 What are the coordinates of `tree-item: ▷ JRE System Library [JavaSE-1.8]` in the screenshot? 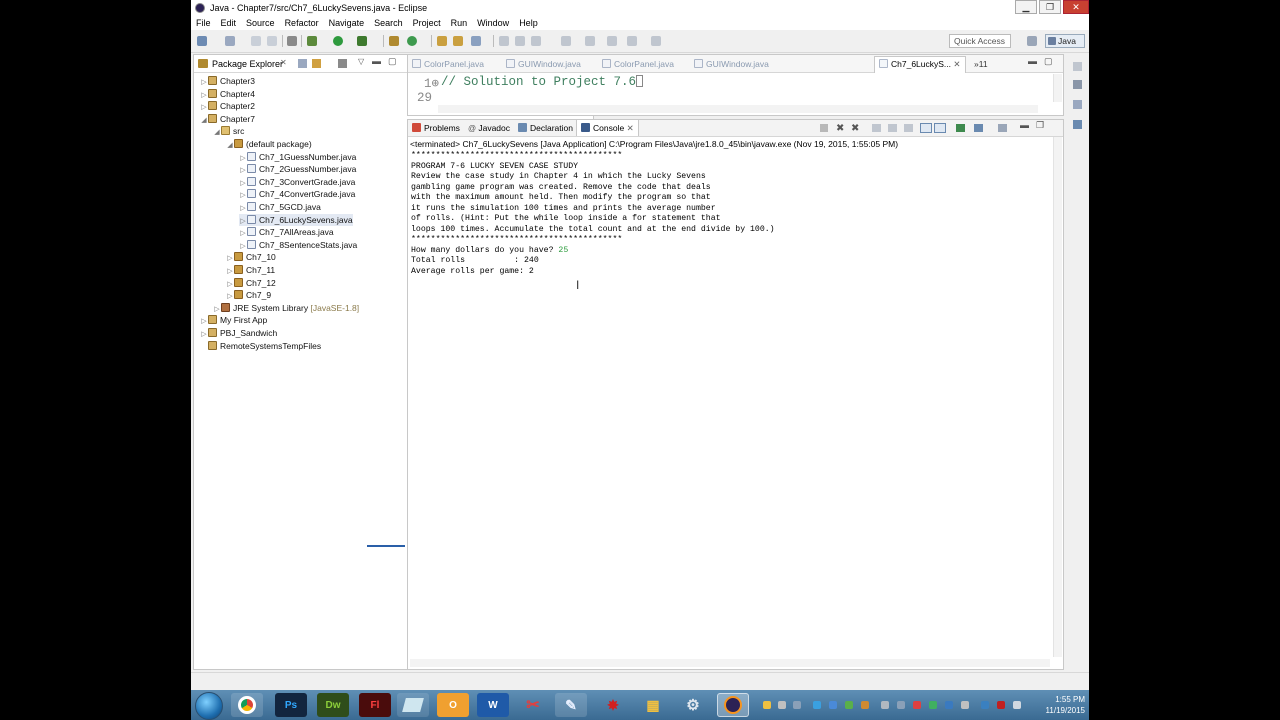 It's located at (286, 308).